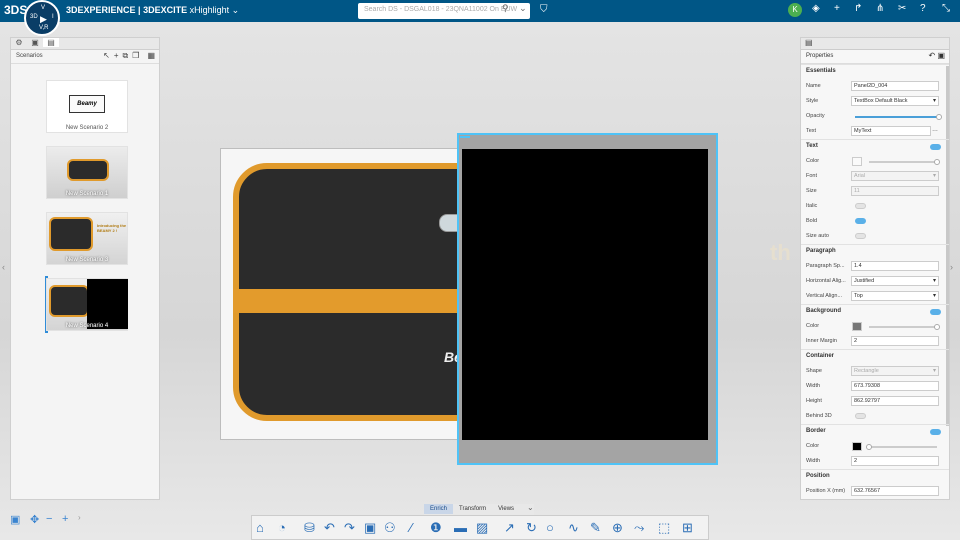  Describe the element at coordinates (106, 55) in the screenshot. I see `select-icon: ↖` at that location.